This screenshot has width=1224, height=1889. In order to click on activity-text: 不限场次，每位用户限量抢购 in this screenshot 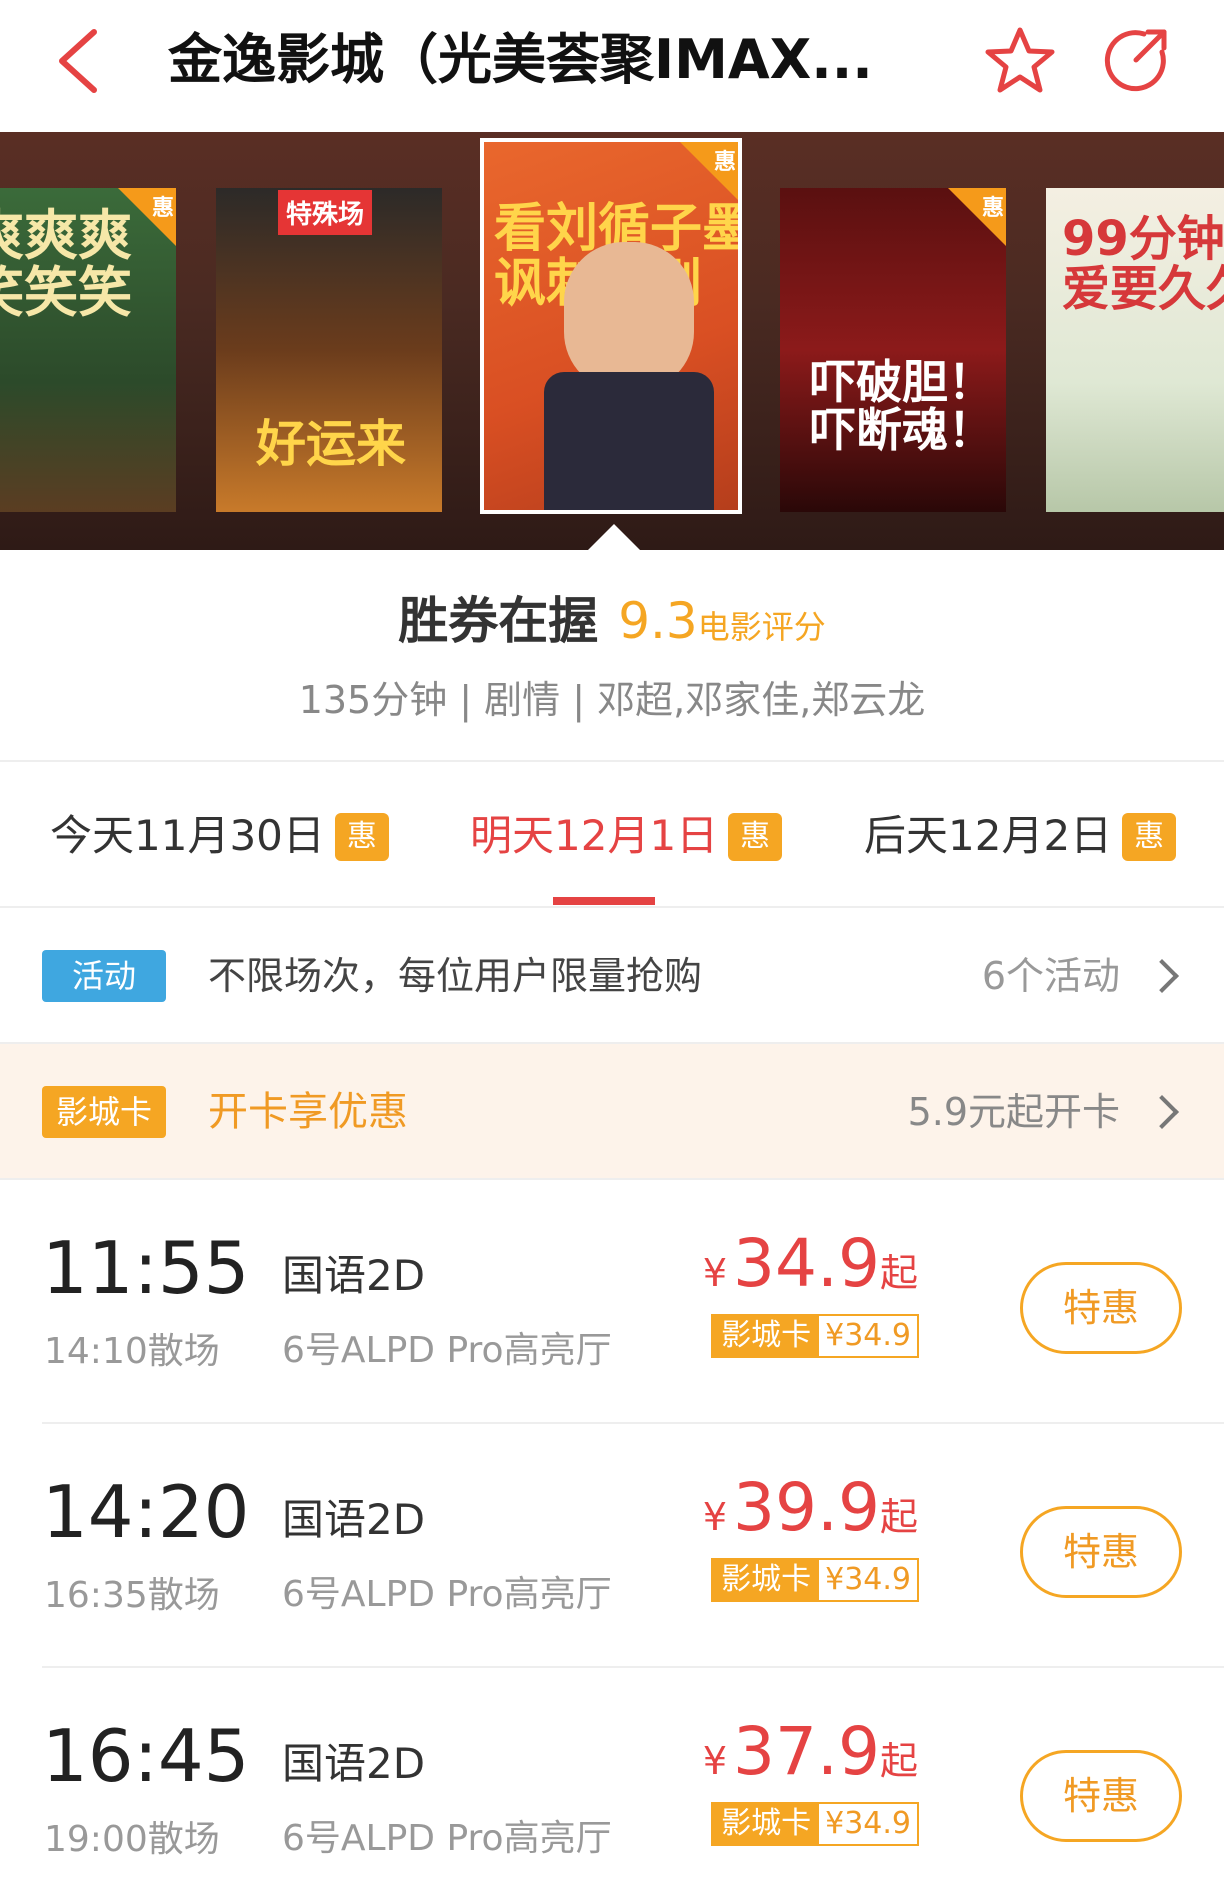, I will do `click(455, 976)`.